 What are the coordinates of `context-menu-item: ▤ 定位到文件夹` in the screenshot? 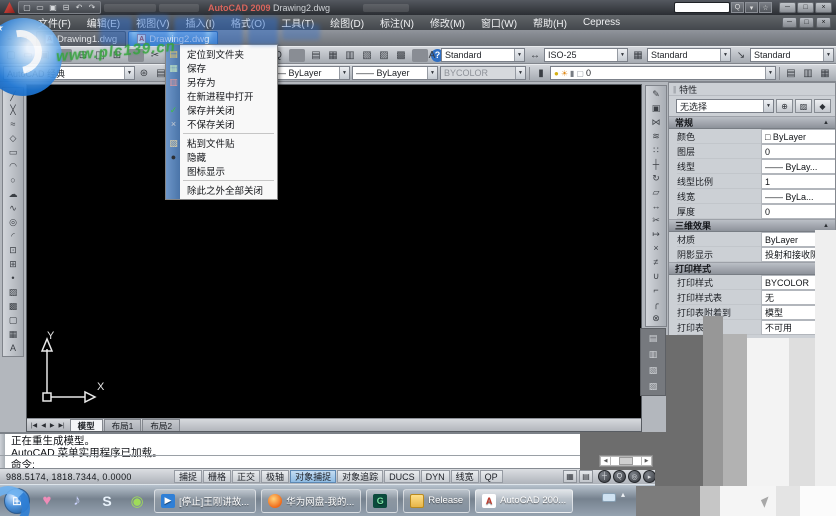 It's located at (221, 54).